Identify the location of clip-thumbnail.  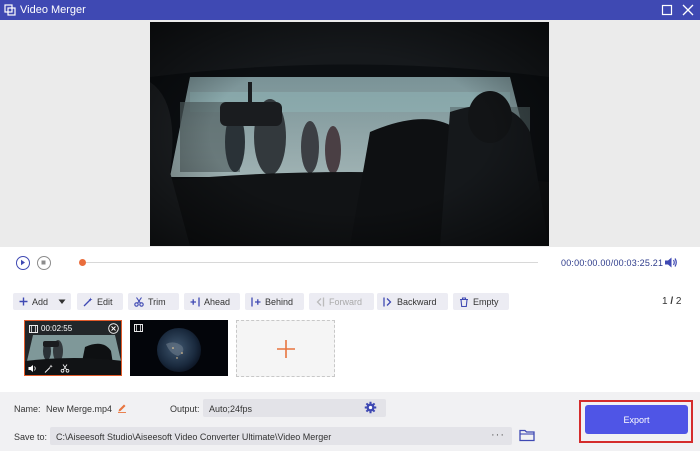
(179, 348).